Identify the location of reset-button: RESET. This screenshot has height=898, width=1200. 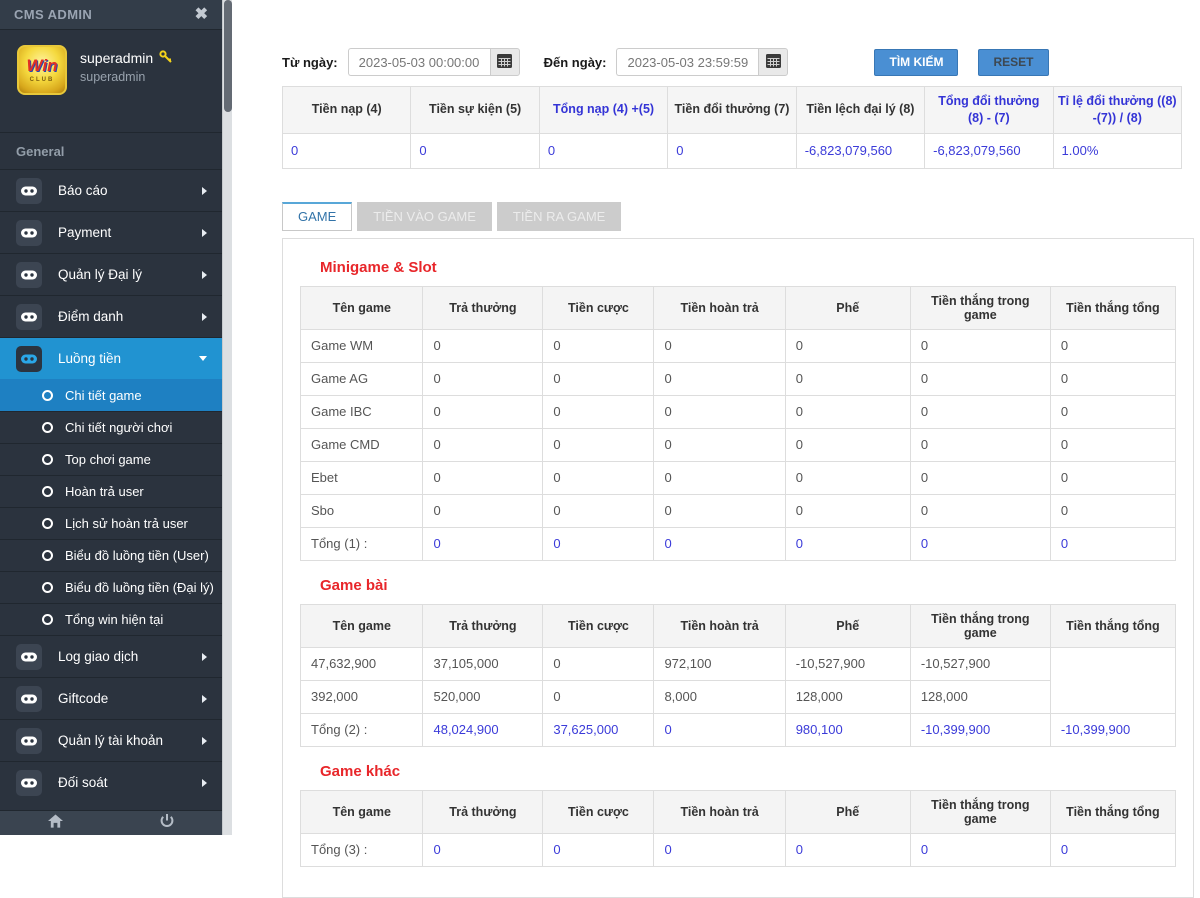
(1013, 62).